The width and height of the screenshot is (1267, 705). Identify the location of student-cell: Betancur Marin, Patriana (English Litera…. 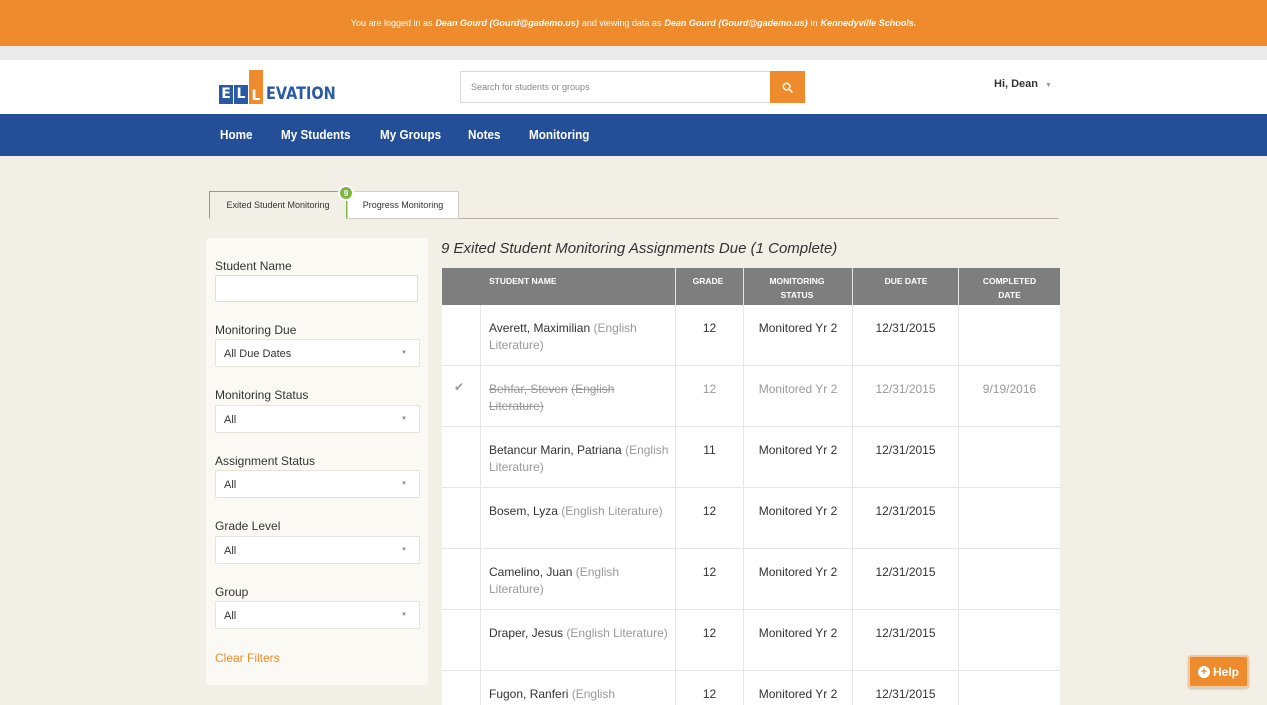
(579, 459).